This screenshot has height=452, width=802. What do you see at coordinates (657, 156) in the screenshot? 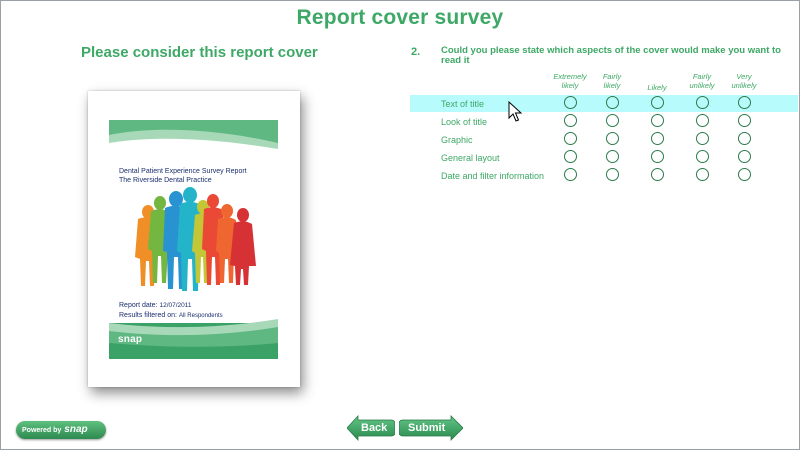
I see `radio-general-layout-likely` at bounding box center [657, 156].